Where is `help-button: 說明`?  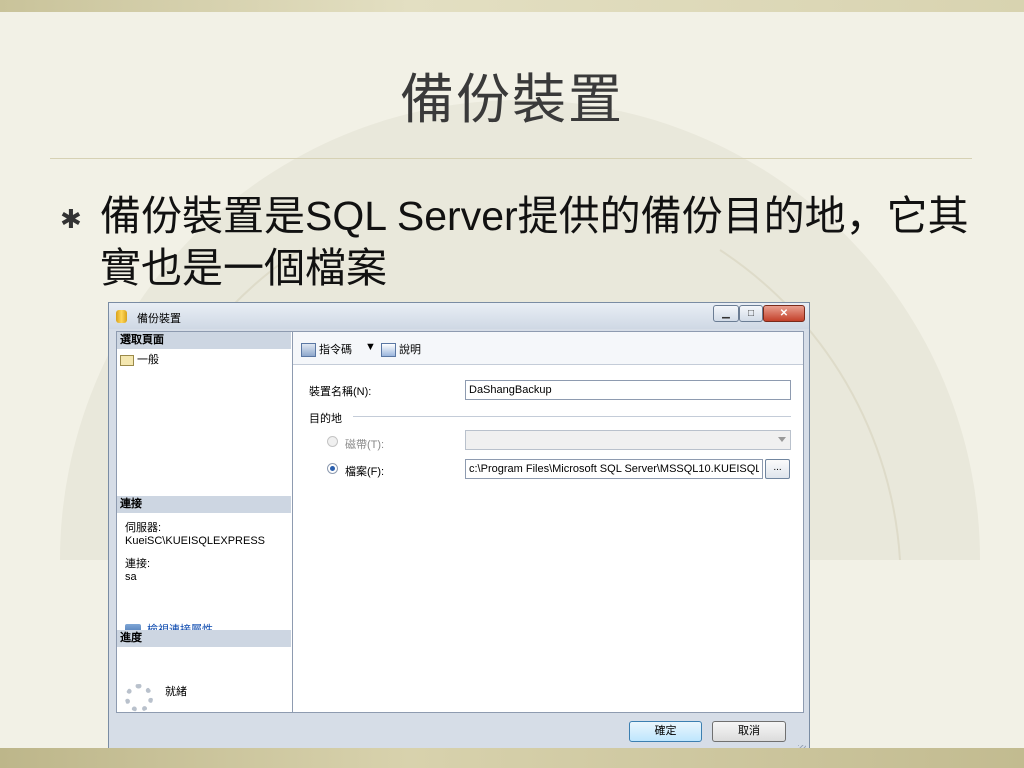
help-button: 說明 is located at coordinates (401, 349).